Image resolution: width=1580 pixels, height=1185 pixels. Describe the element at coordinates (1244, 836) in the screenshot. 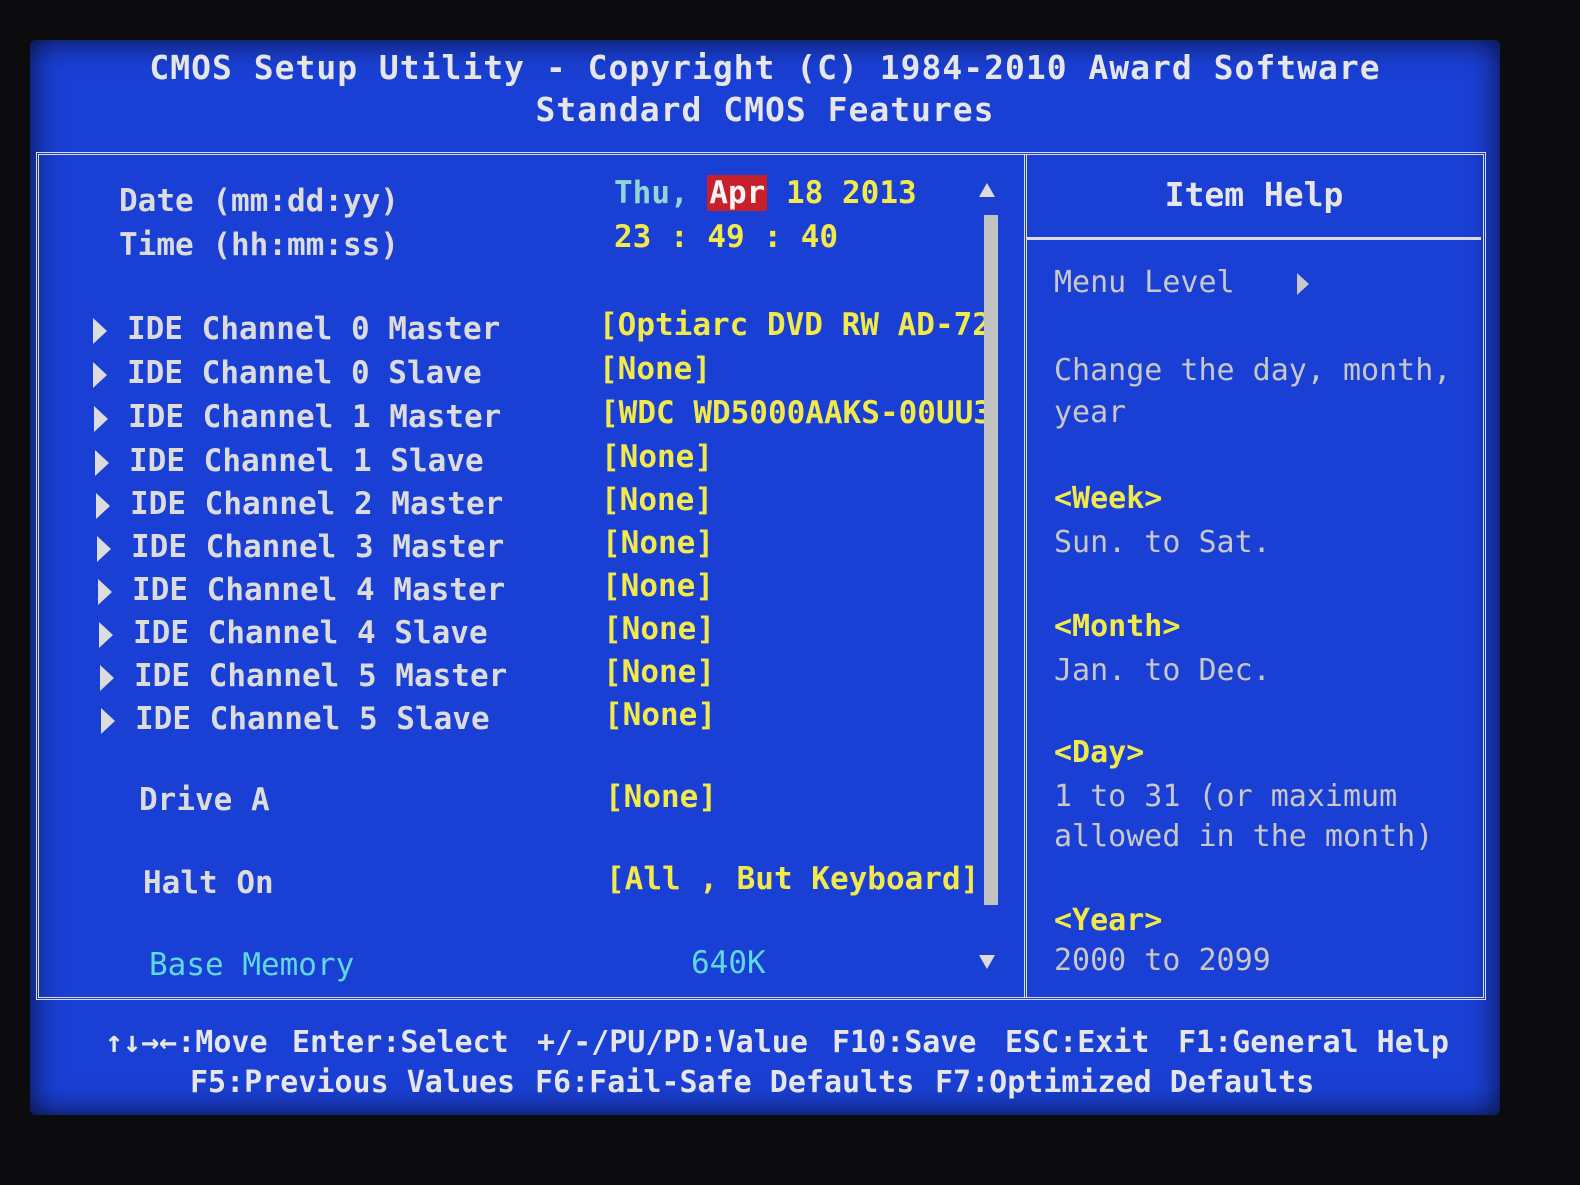

I see `help-day-range: allowed in the month)` at that location.